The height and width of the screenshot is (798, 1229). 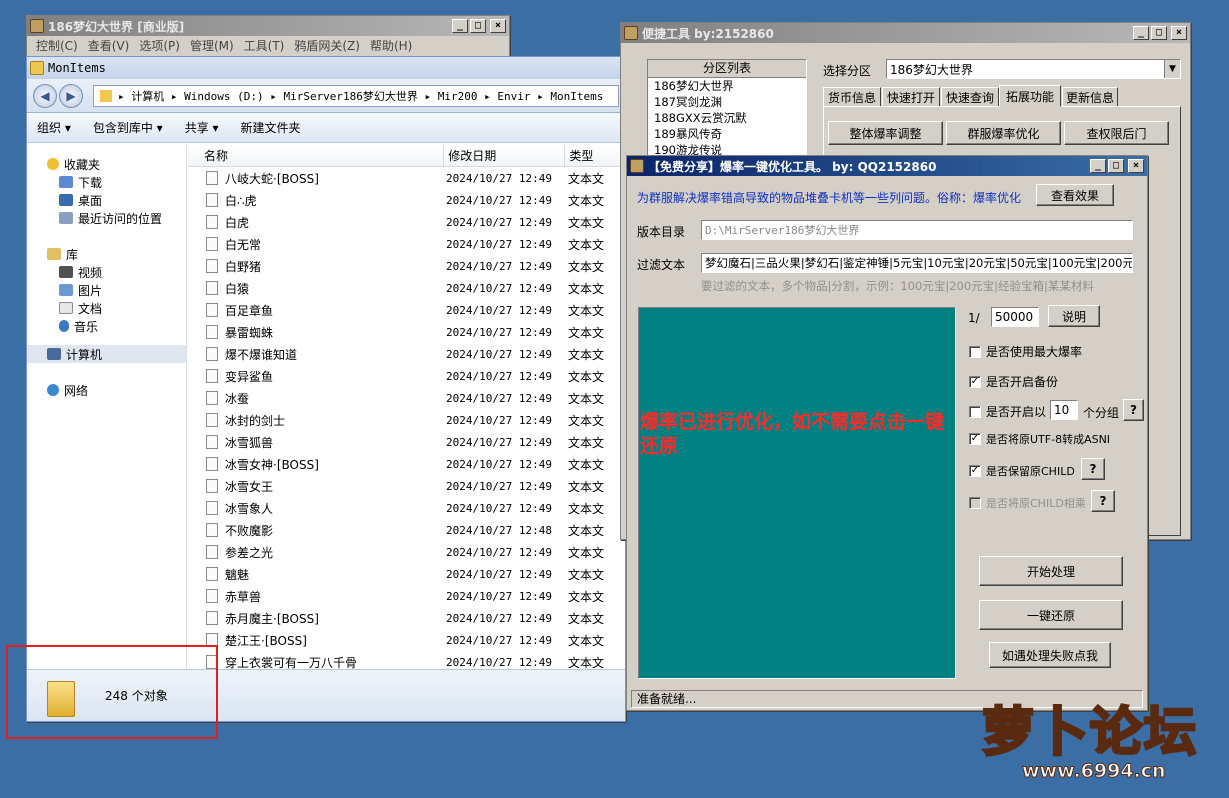 What do you see at coordinates (406, 464) in the screenshot?
I see `table-row: 冰雪女神·[BOSS] 2024/10/27 12:49 文本文` at bounding box center [406, 464].